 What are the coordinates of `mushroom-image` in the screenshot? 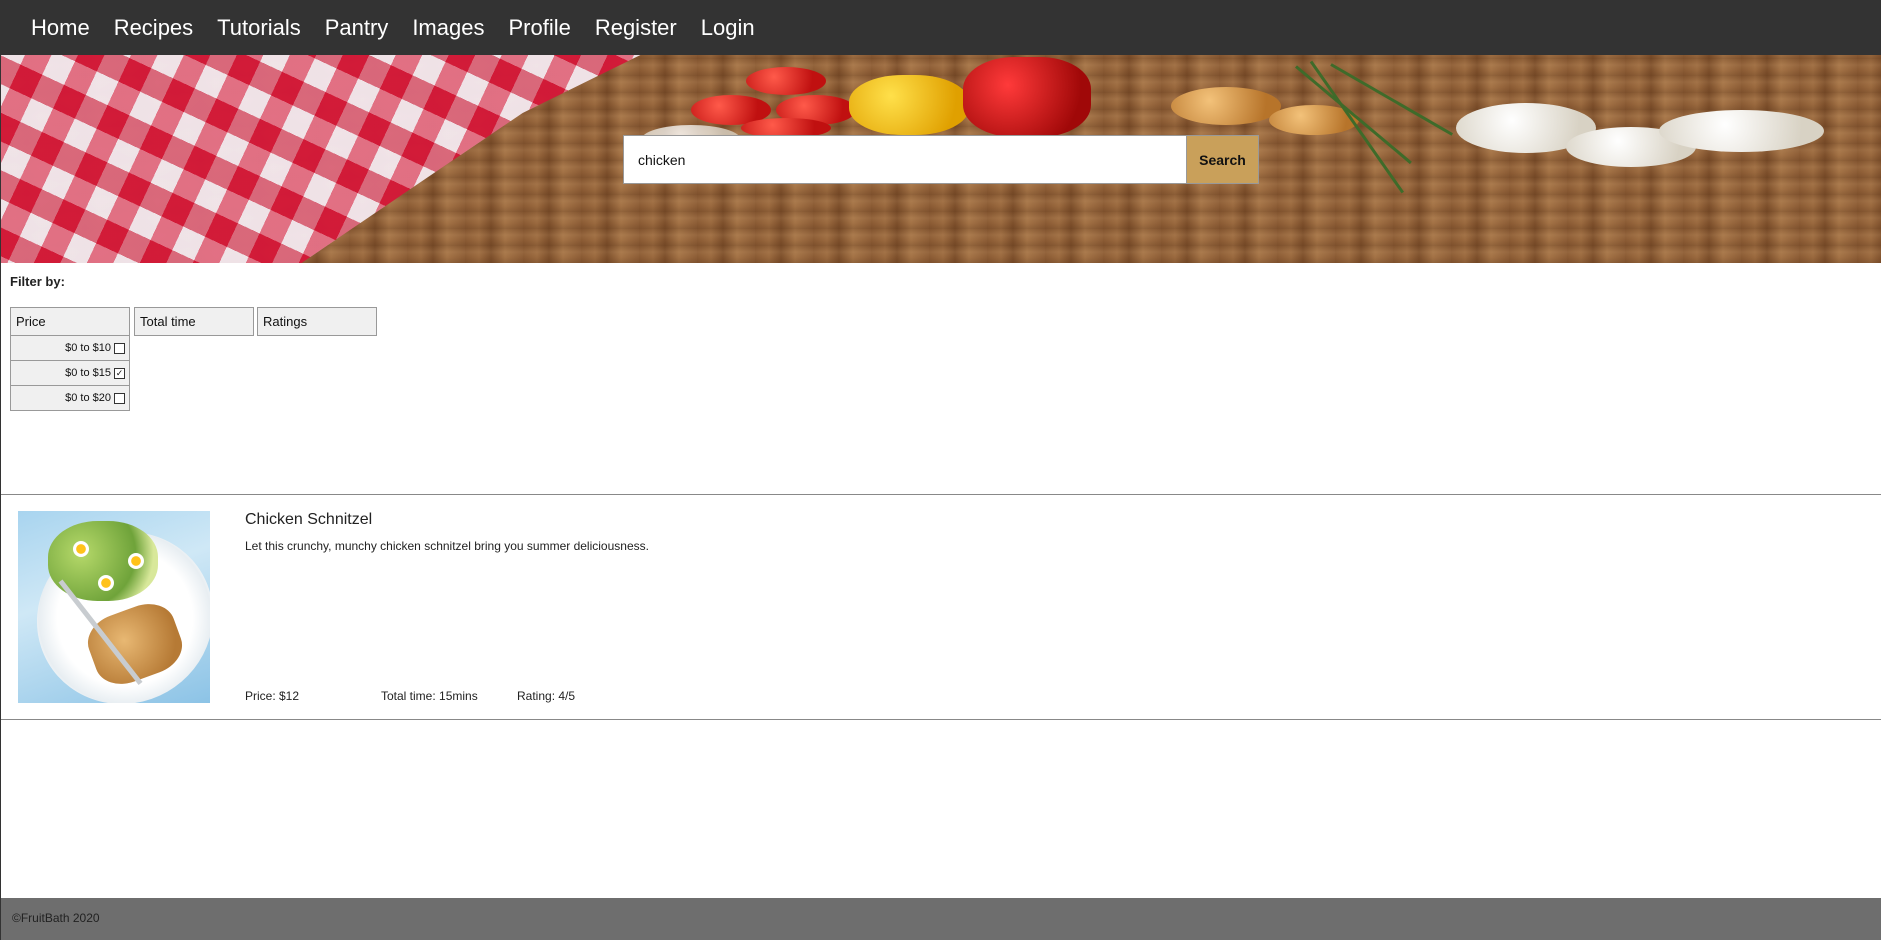 It's located at (1741, 131).